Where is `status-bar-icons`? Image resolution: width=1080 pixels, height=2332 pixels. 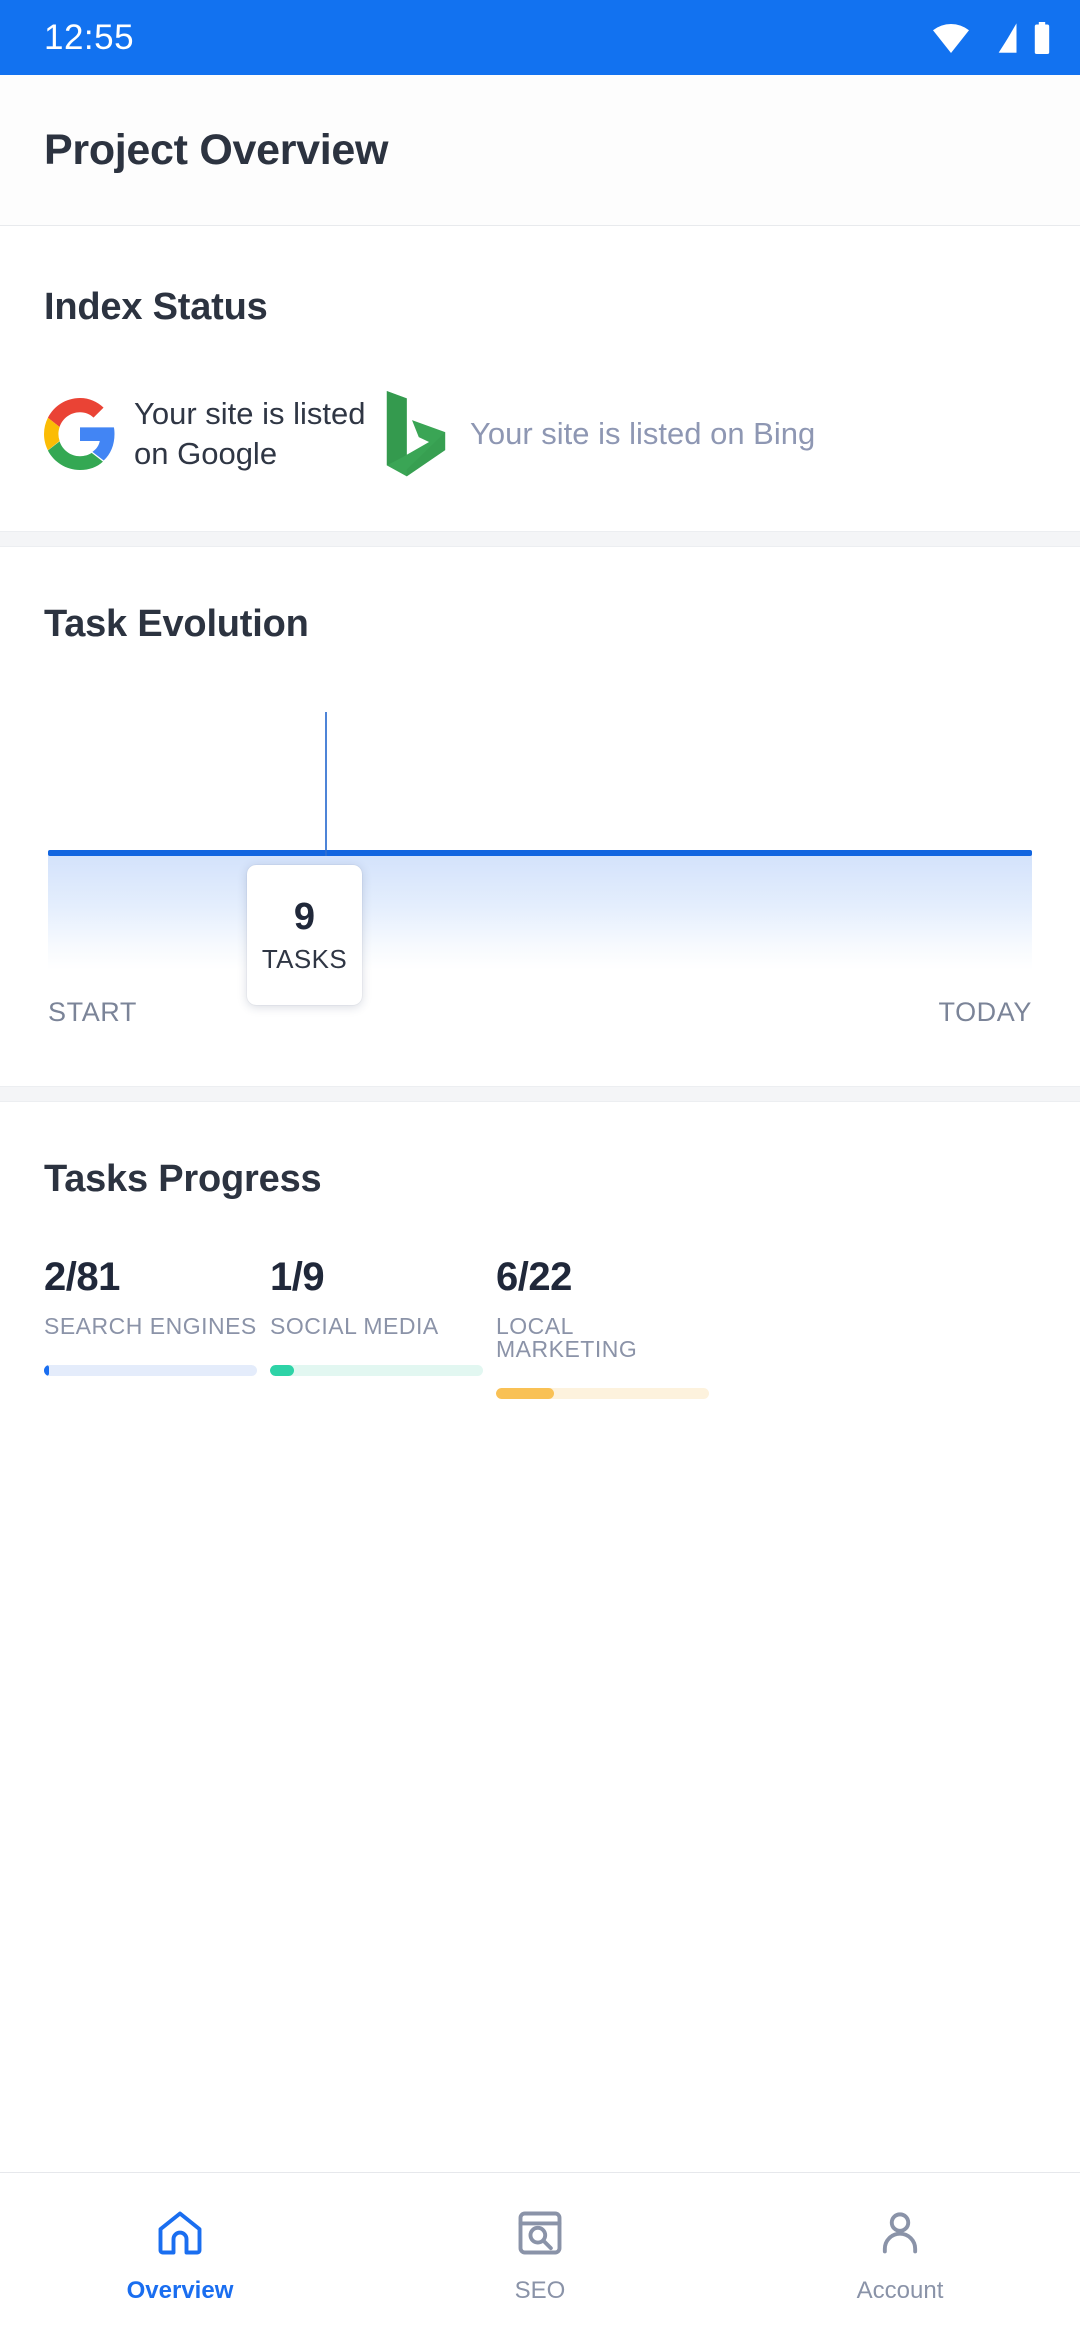
status-bar-icons is located at coordinates (992, 37).